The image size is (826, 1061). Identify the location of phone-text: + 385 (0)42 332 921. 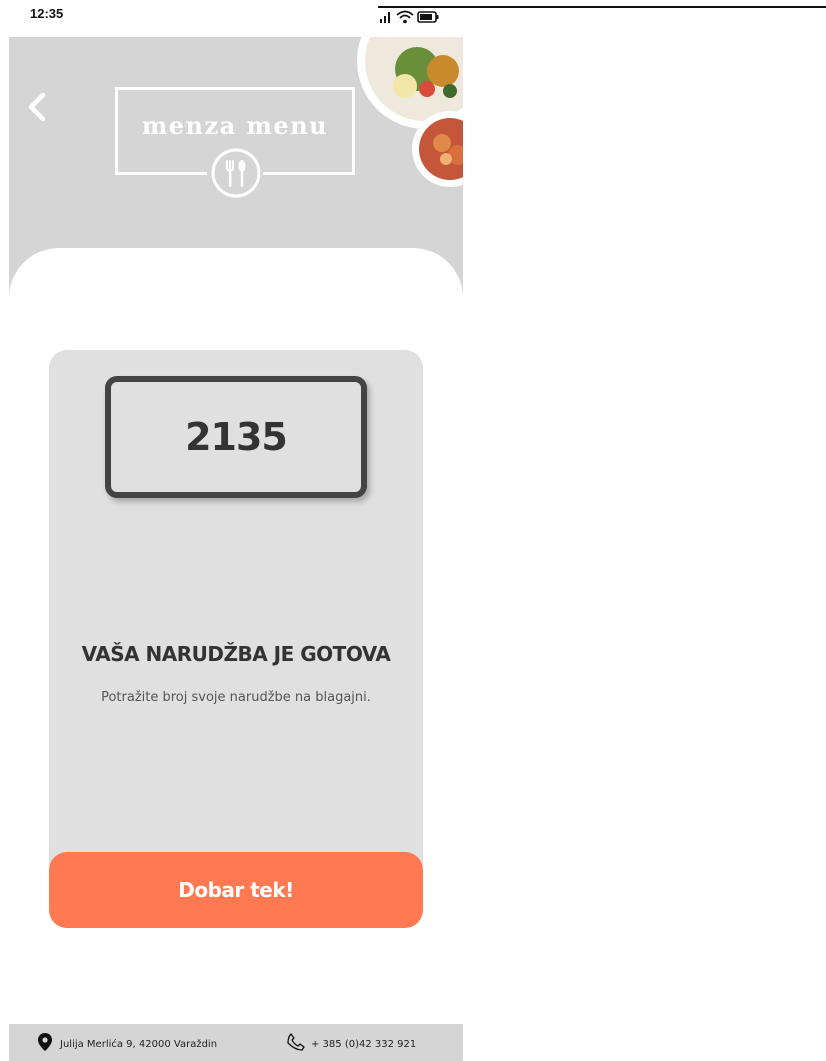
(364, 1044).